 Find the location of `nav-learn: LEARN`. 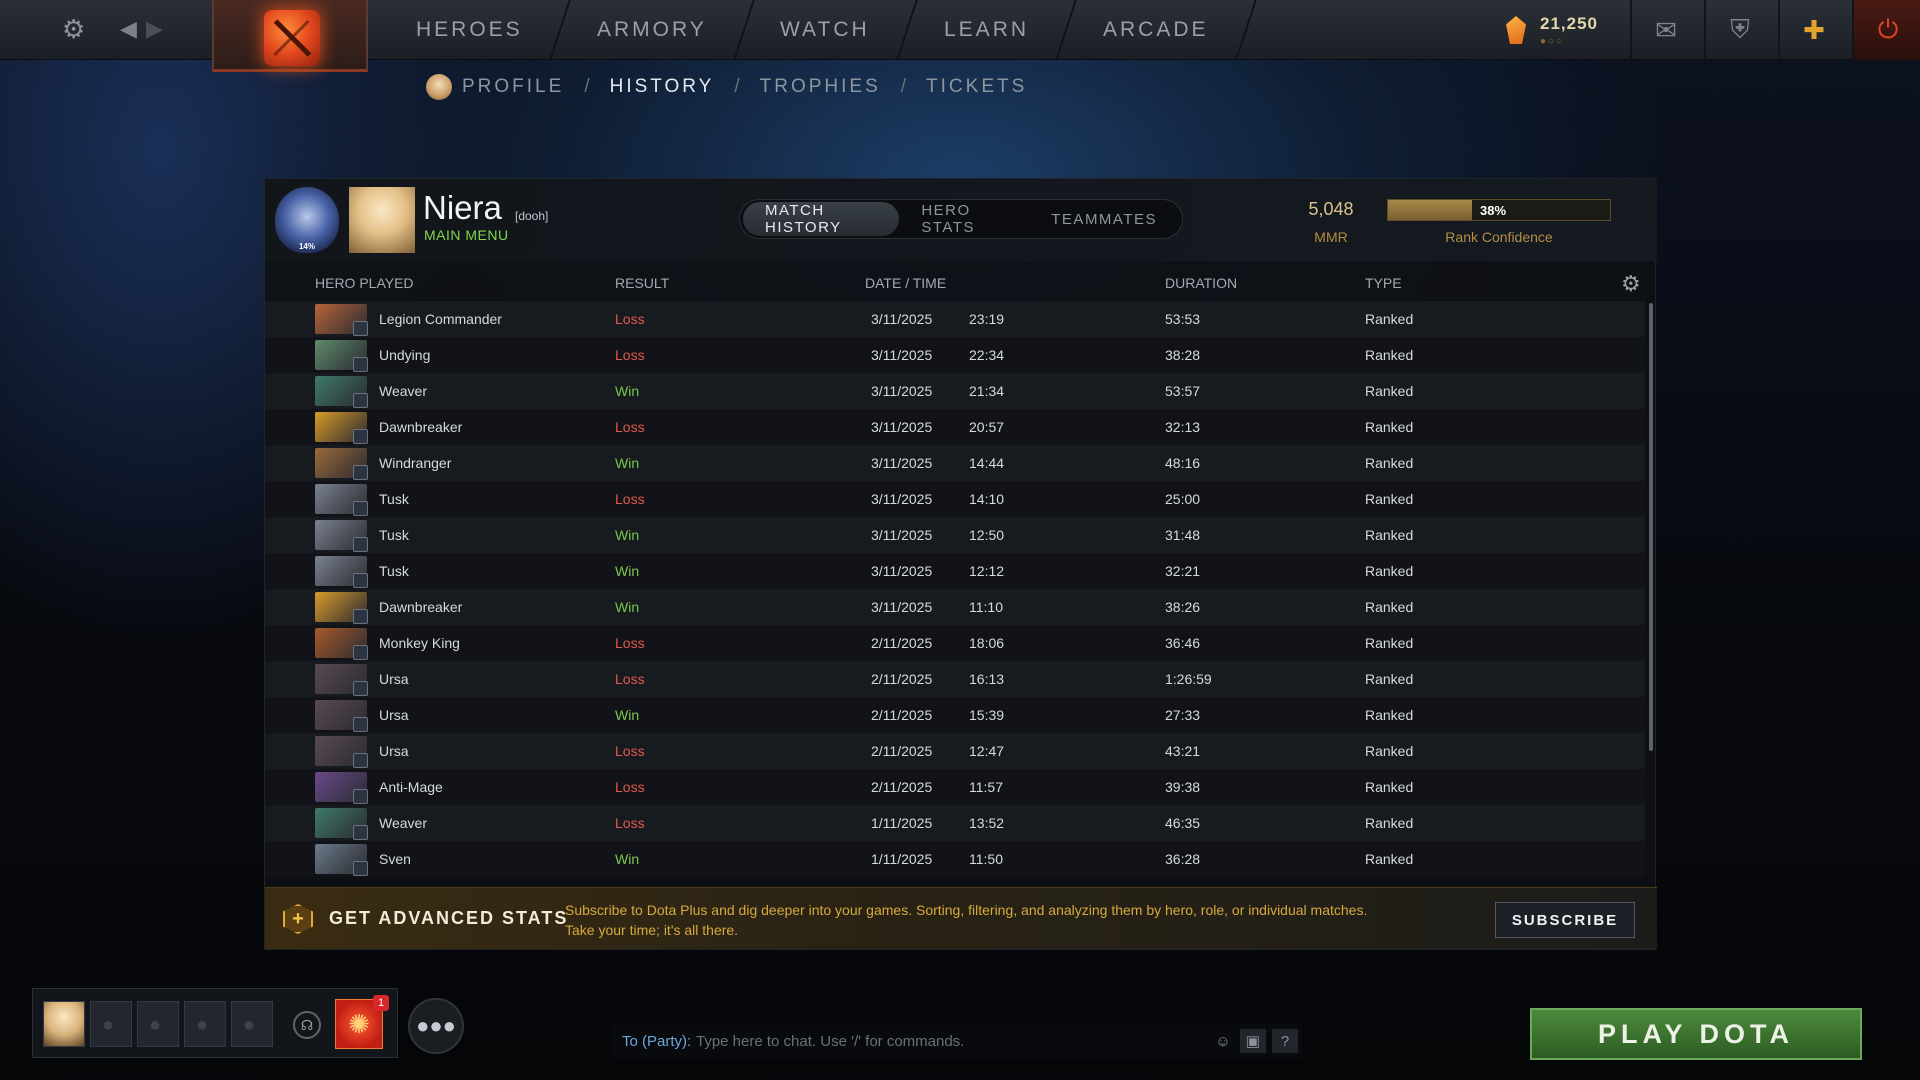

nav-learn: LEARN is located at coordinates (987, 30).